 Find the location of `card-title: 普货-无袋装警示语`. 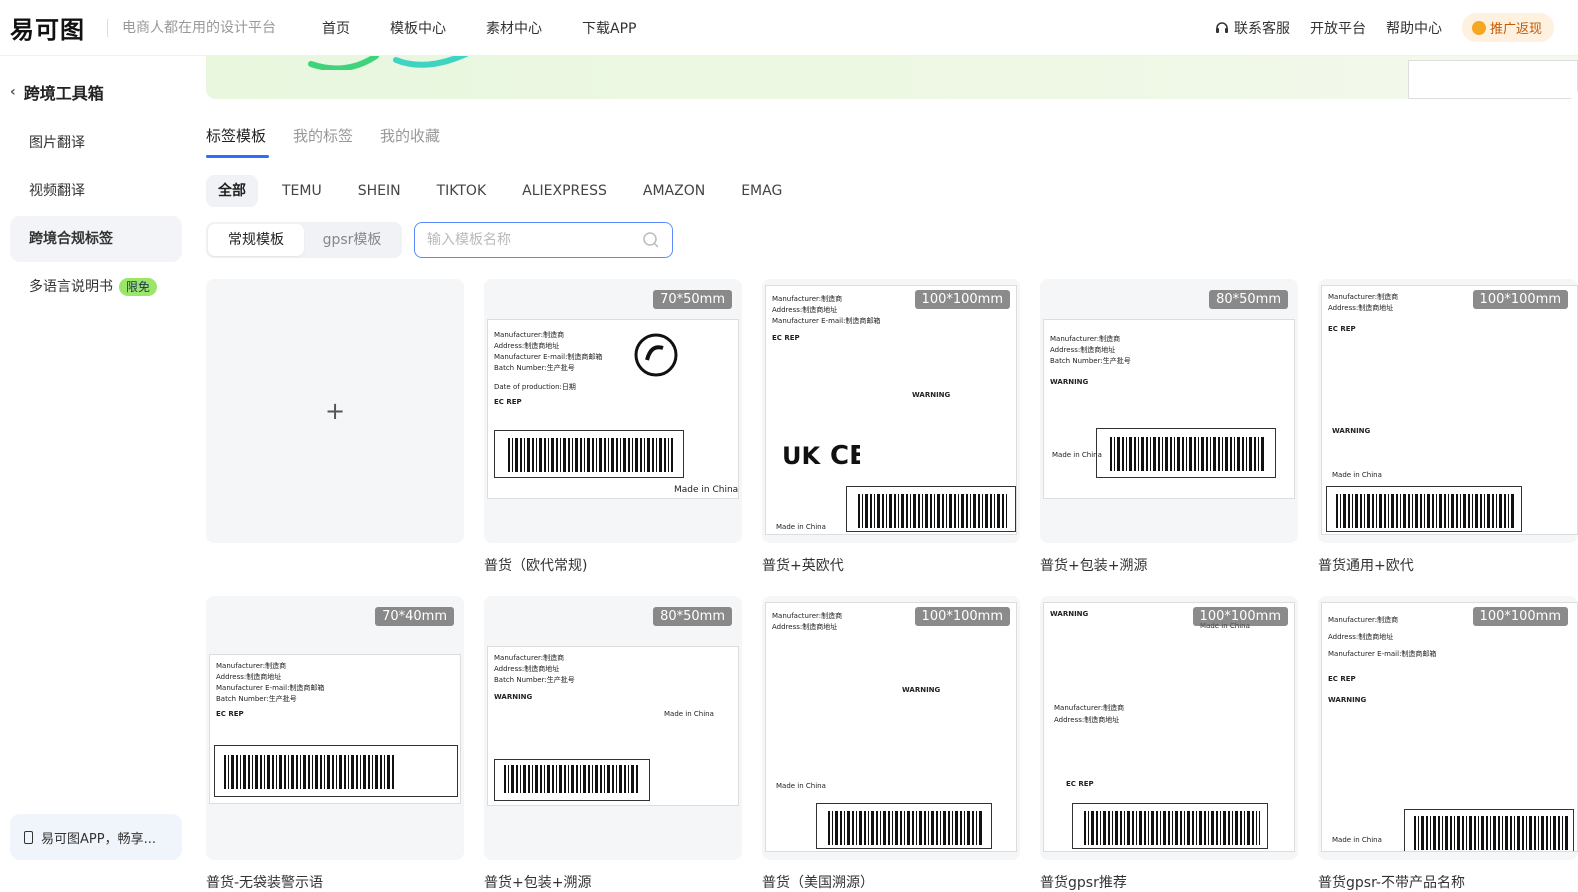

card-title: 普货-无袋装警示语 is located at coordinates (264, 882).